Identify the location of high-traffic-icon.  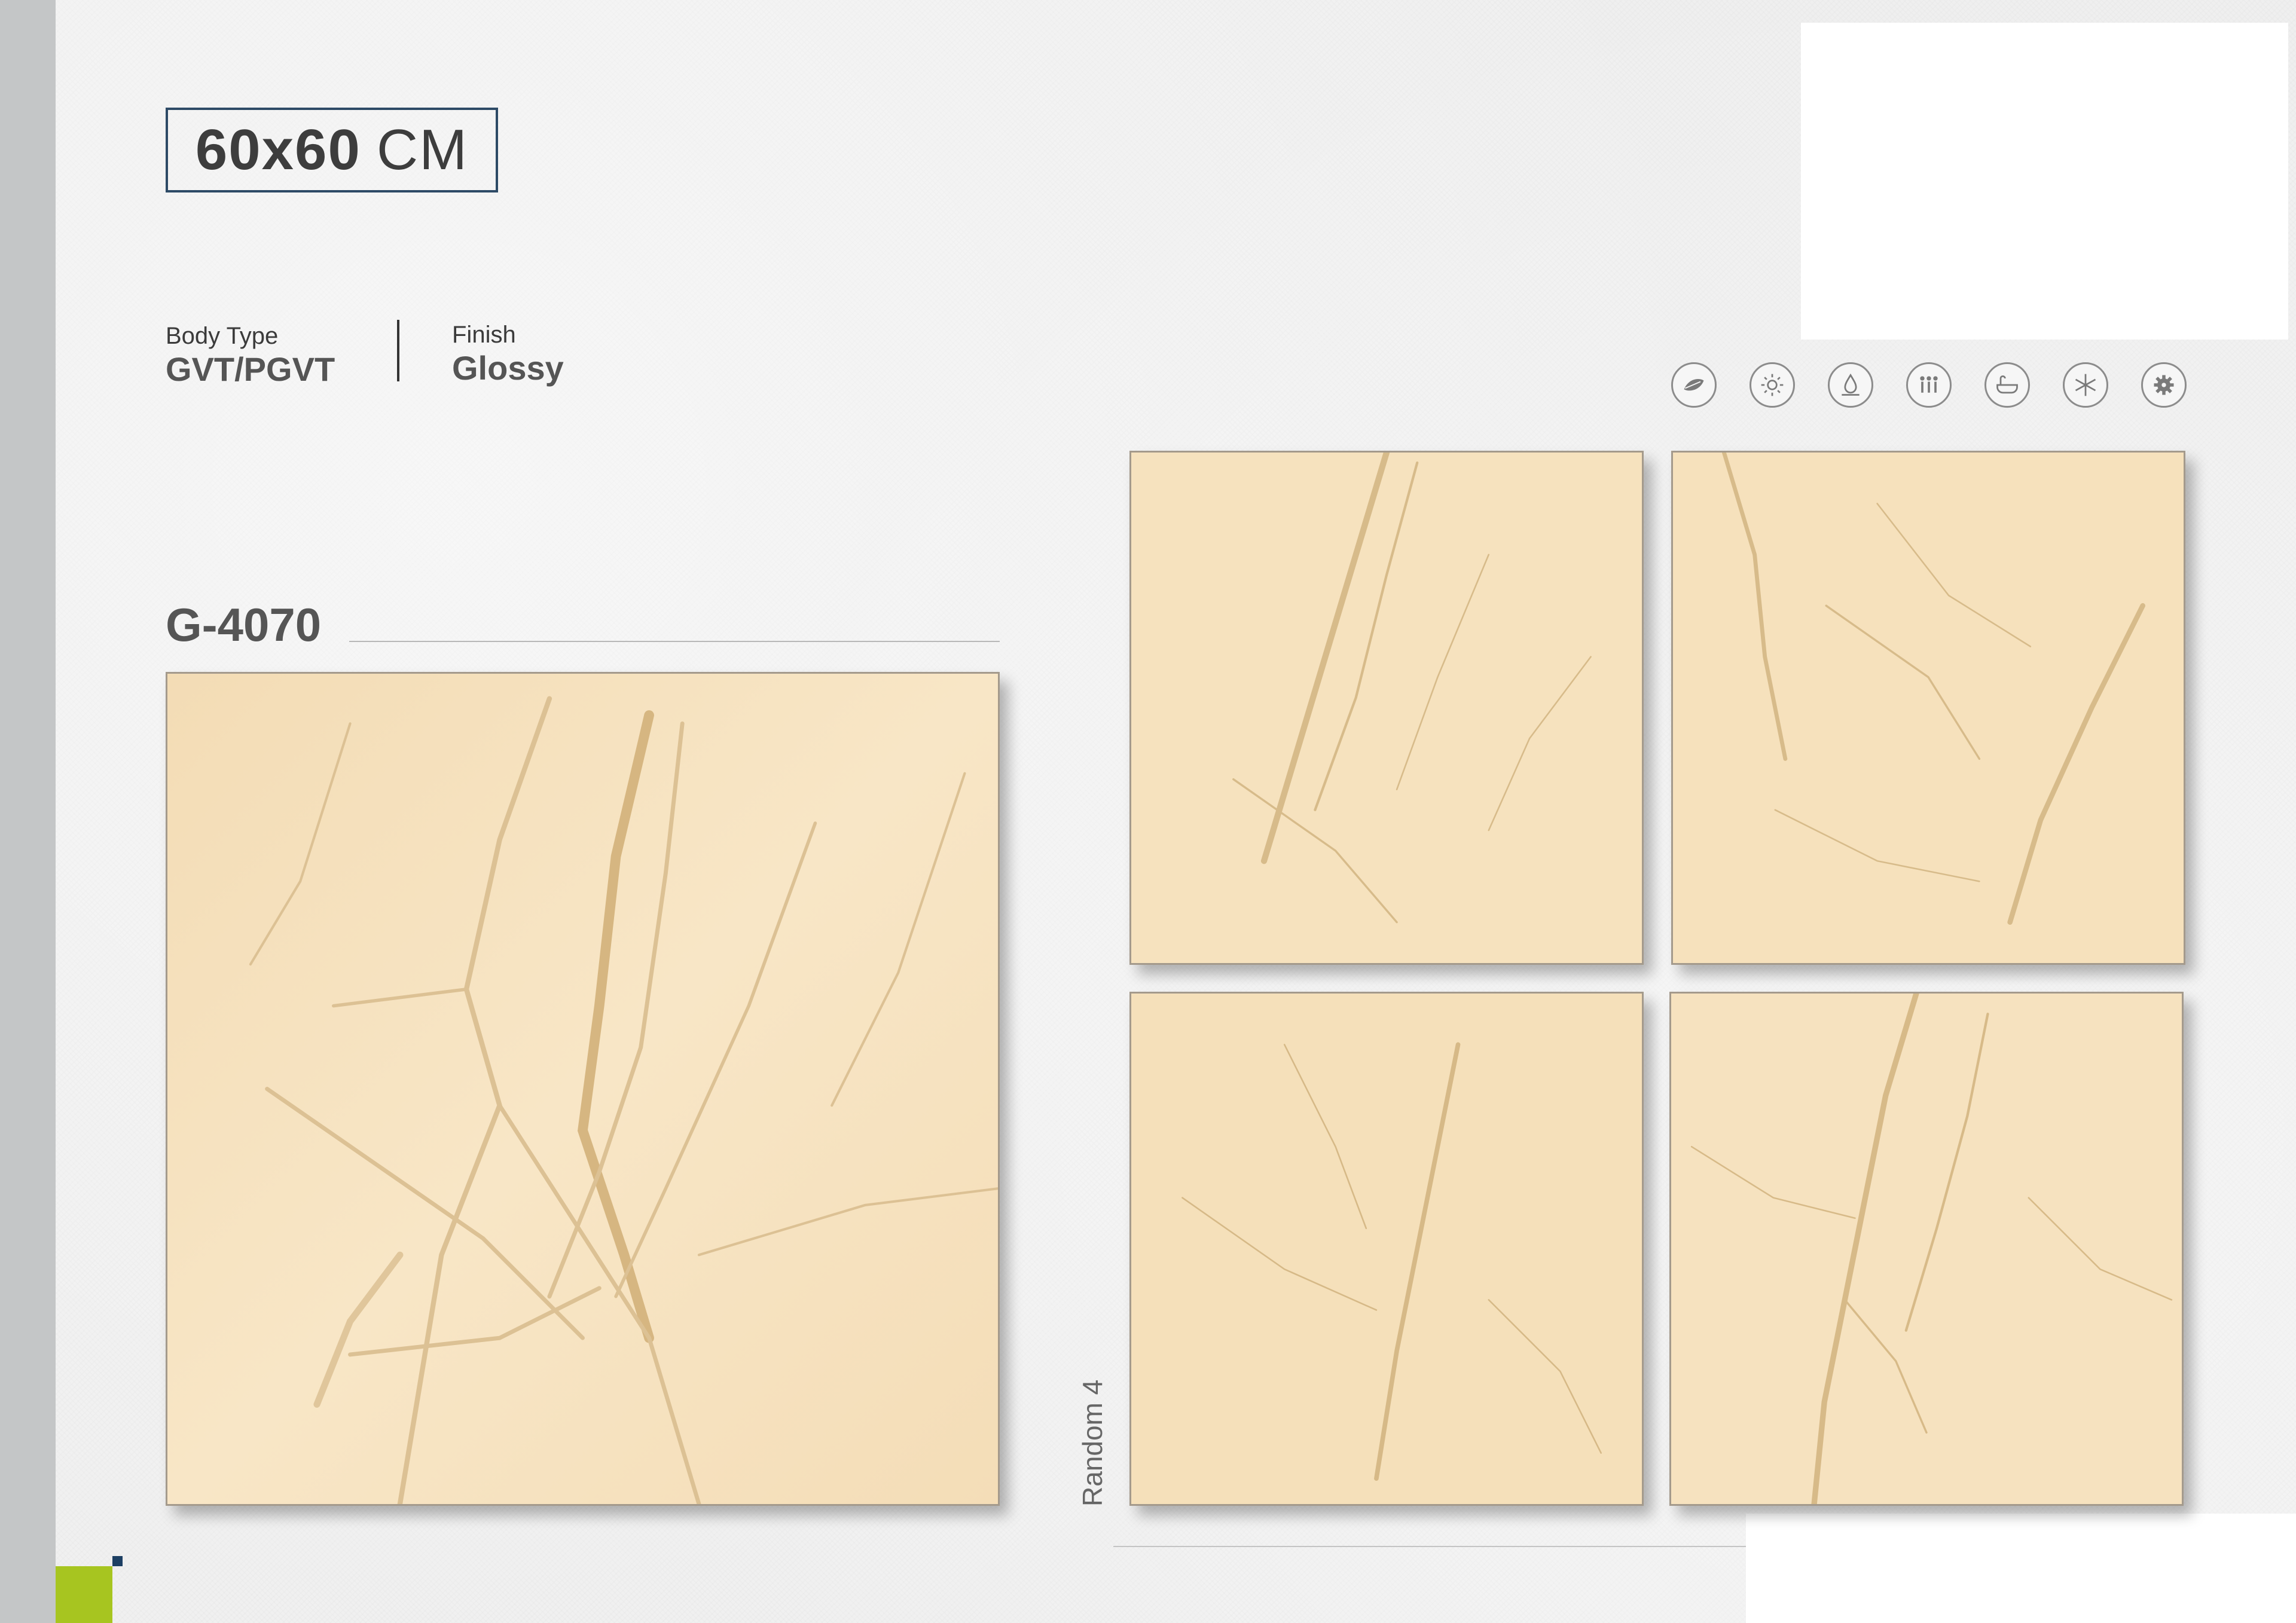
(1929, 385).